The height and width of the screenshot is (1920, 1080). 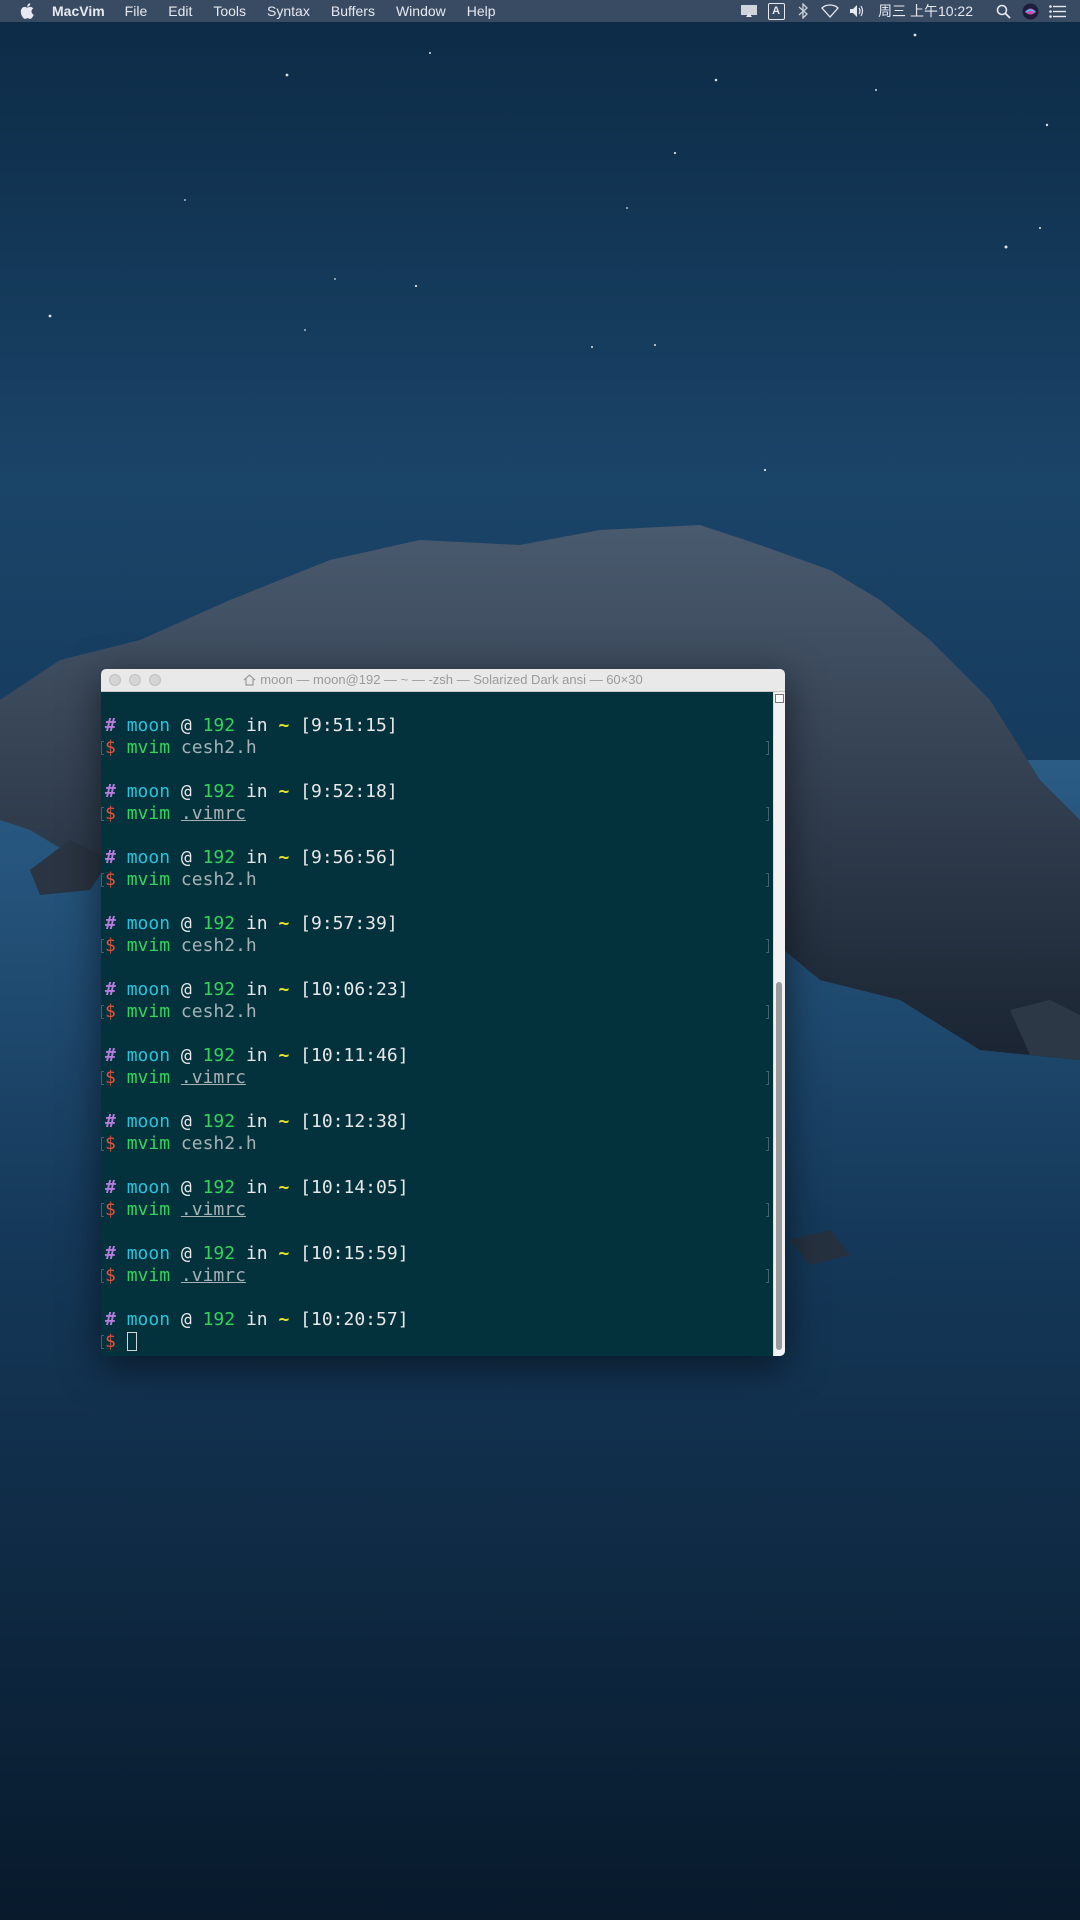 I want to click on menu-help: Help, so click(x=481, y=11).